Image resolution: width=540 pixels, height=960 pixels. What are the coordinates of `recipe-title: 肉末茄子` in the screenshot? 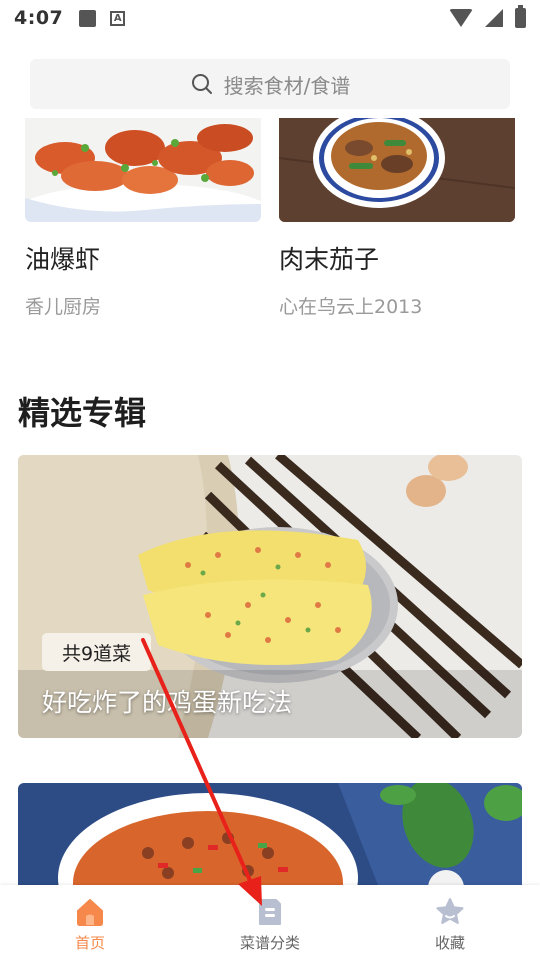 It's located at (397, 258).